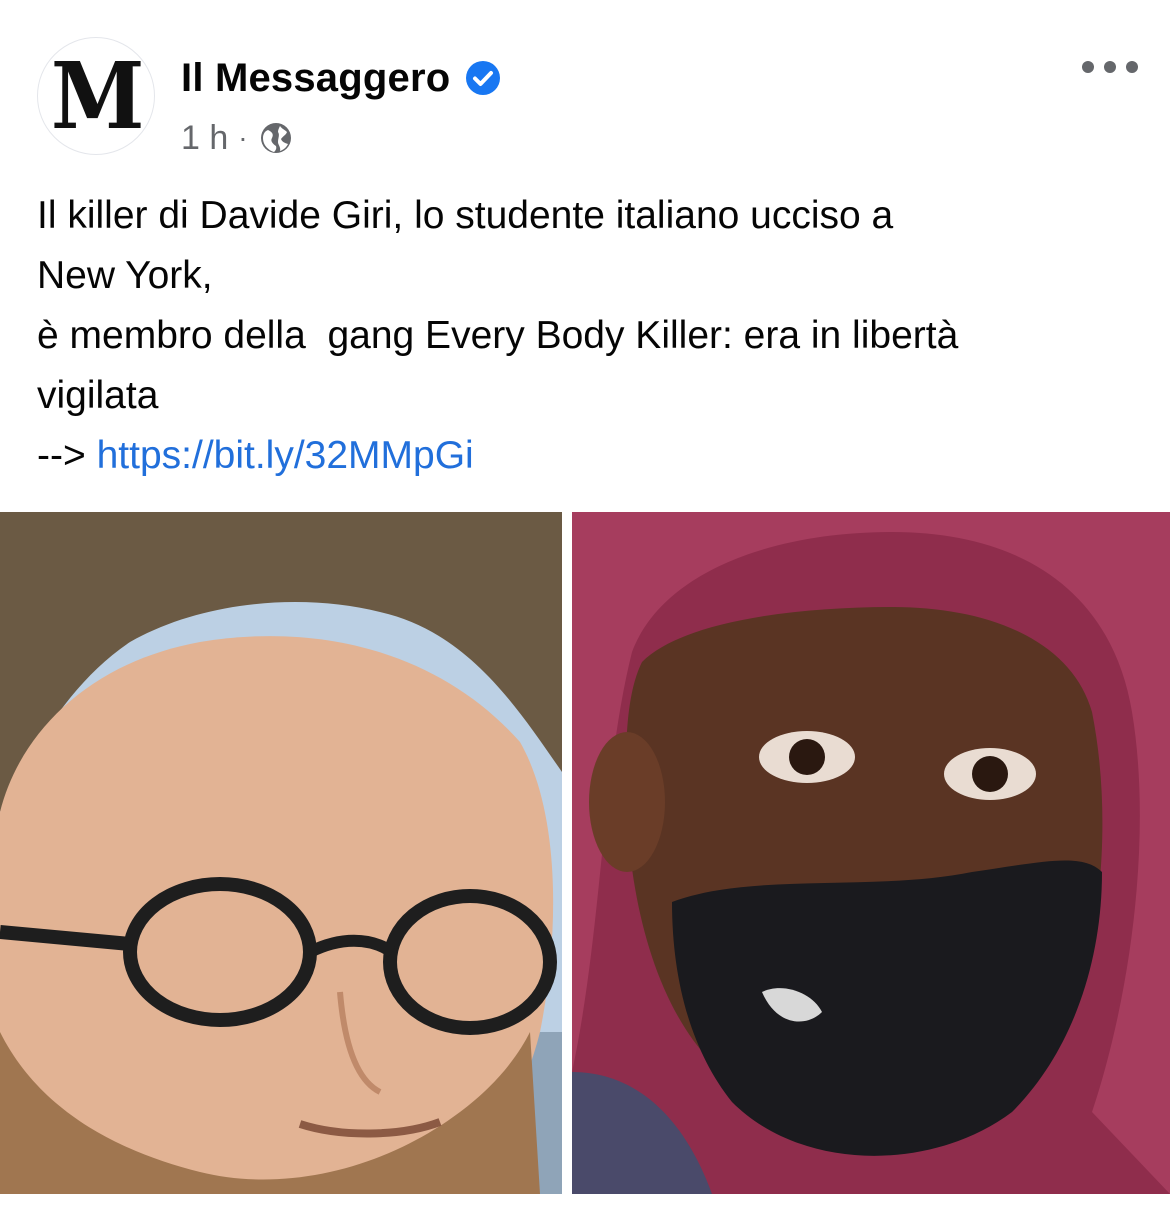 This screenshot has height=1211, width=1170. I want to click on post-meta: 1 h ·, so click(237, 138).